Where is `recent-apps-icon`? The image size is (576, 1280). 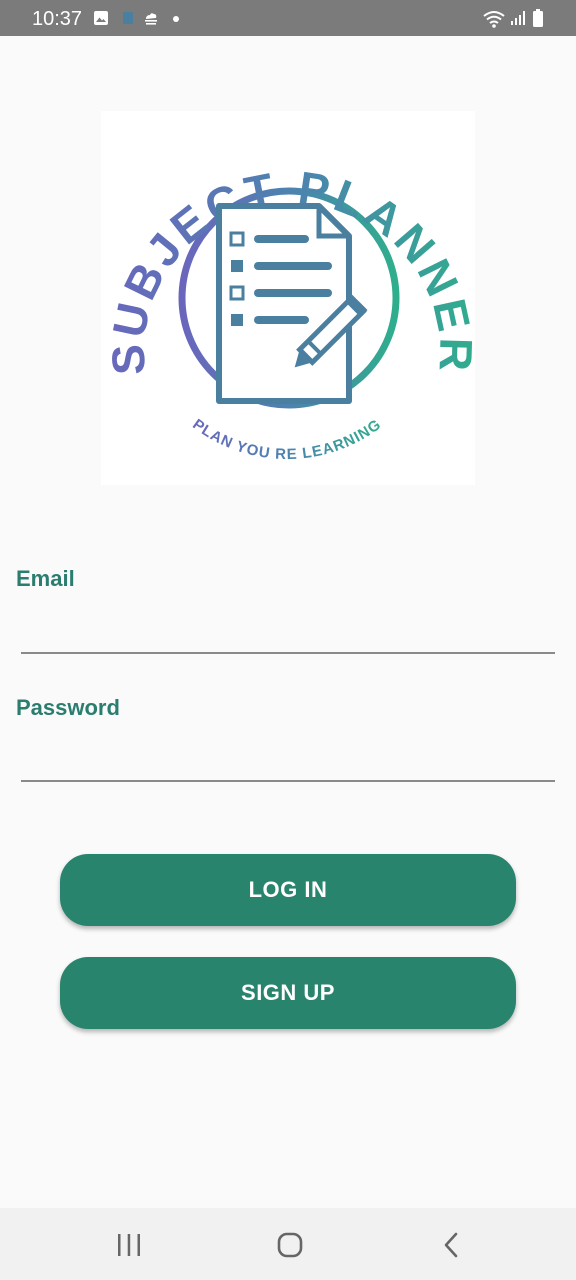
recent-apps-icon is located at coordinates (129, 1245).